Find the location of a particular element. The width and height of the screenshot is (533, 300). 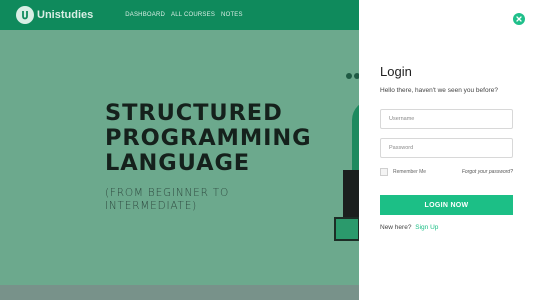

course-subtitle-line: INTERMEDIATE) is located at coordinates (151, 206).